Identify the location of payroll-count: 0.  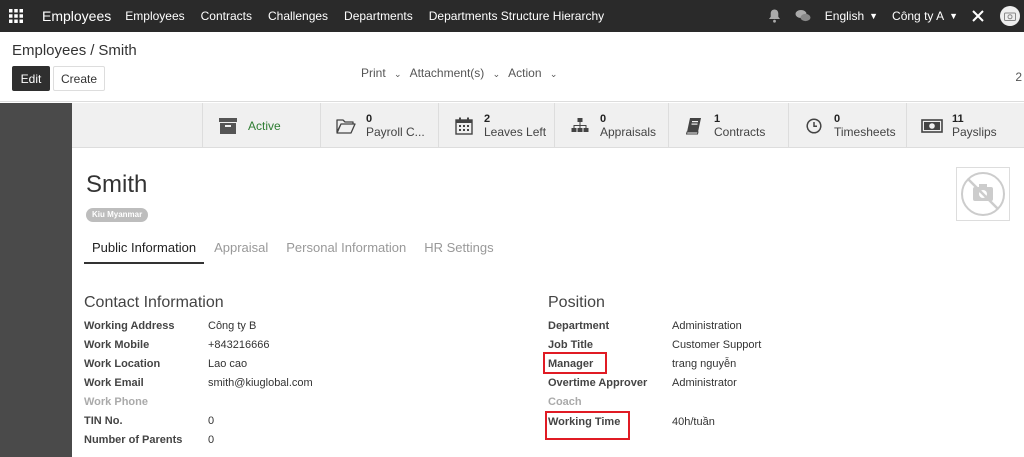
(369, 118).